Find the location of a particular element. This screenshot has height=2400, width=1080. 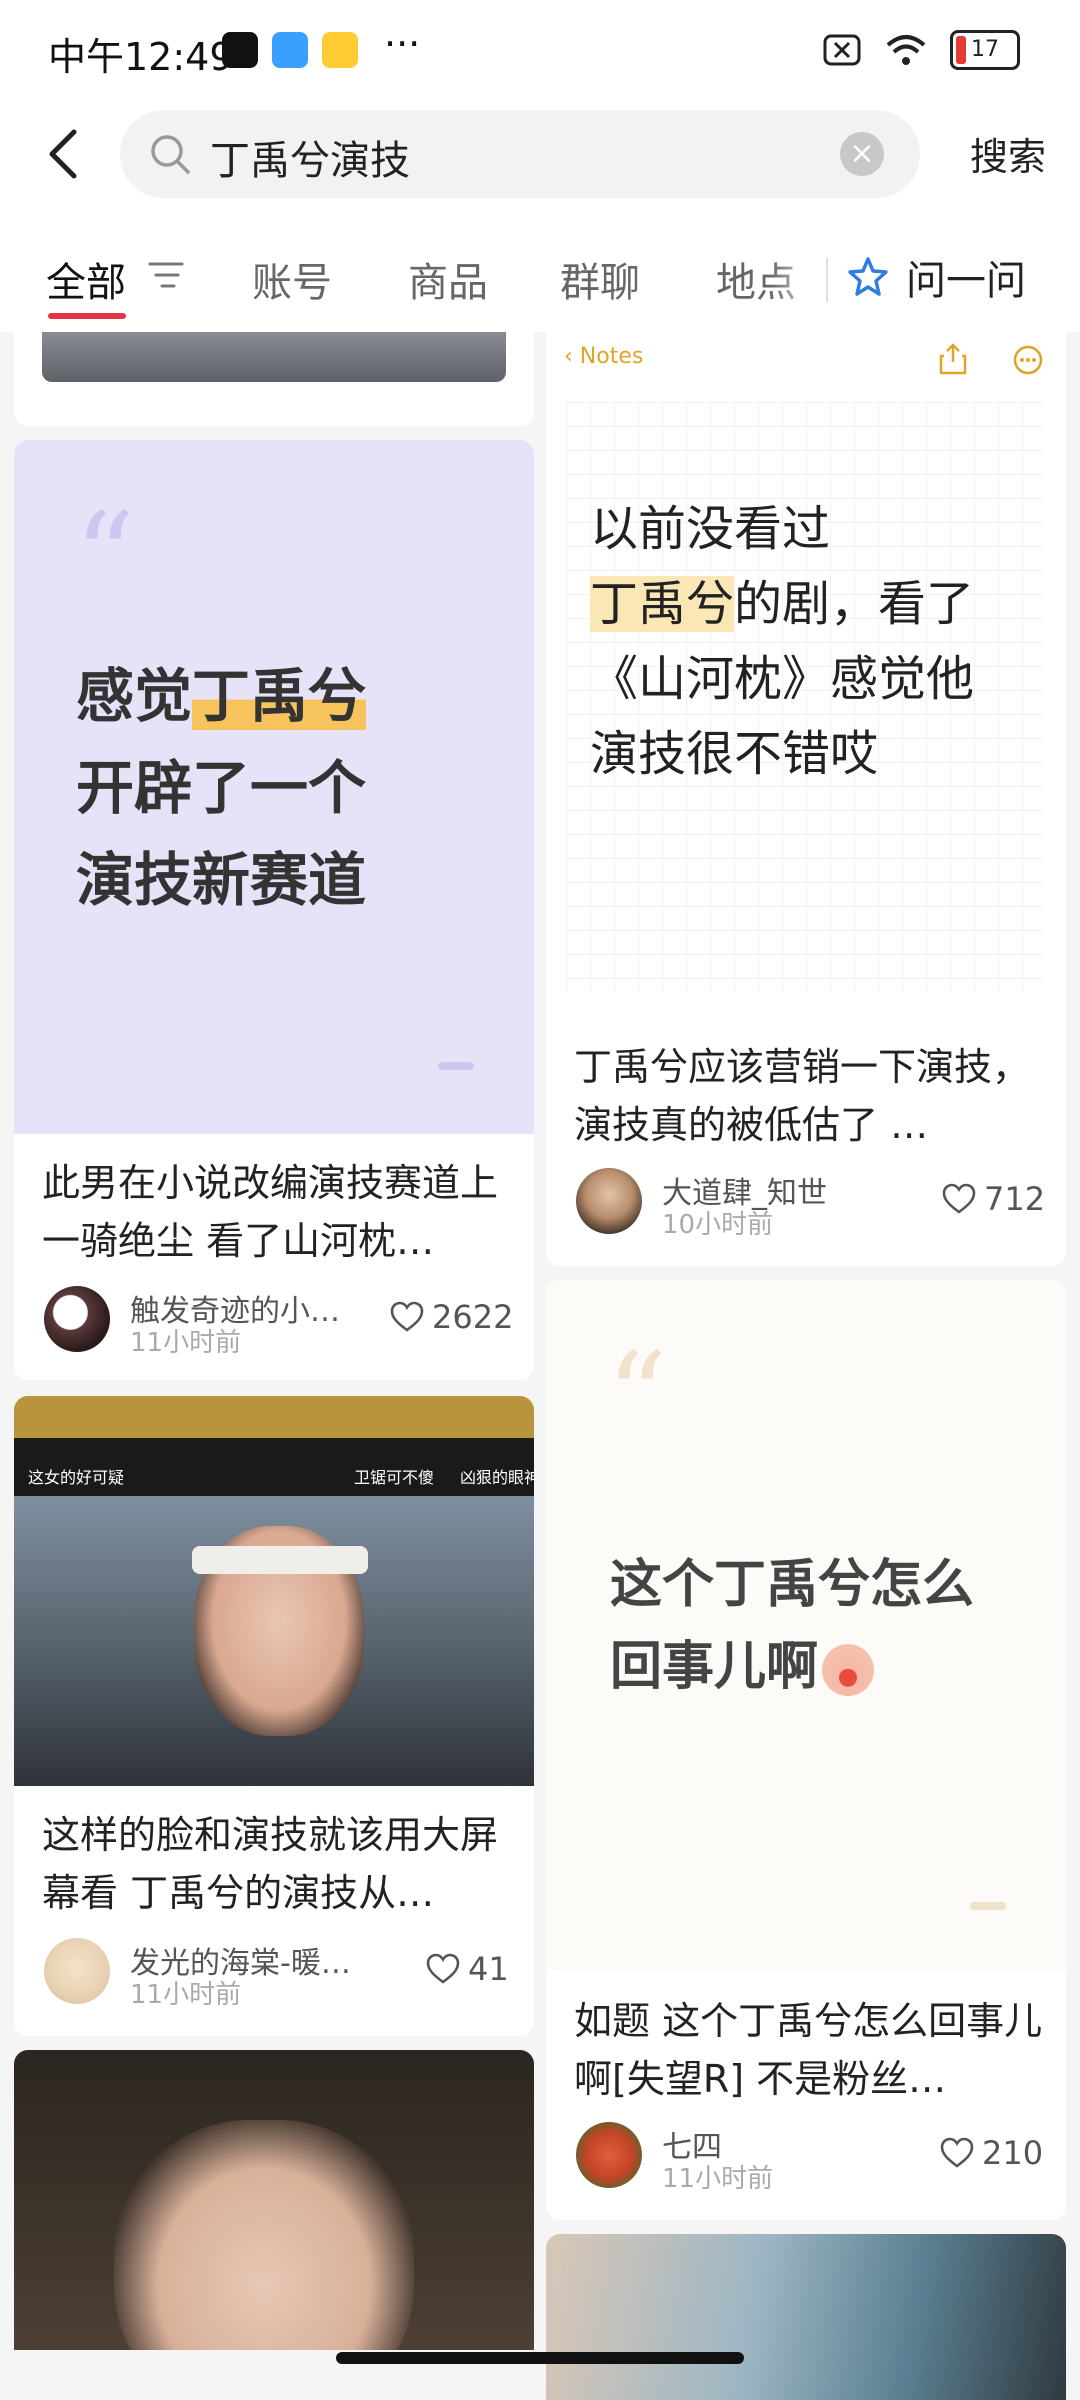

like-count: 712 is located at coordinates (1015, 1199).